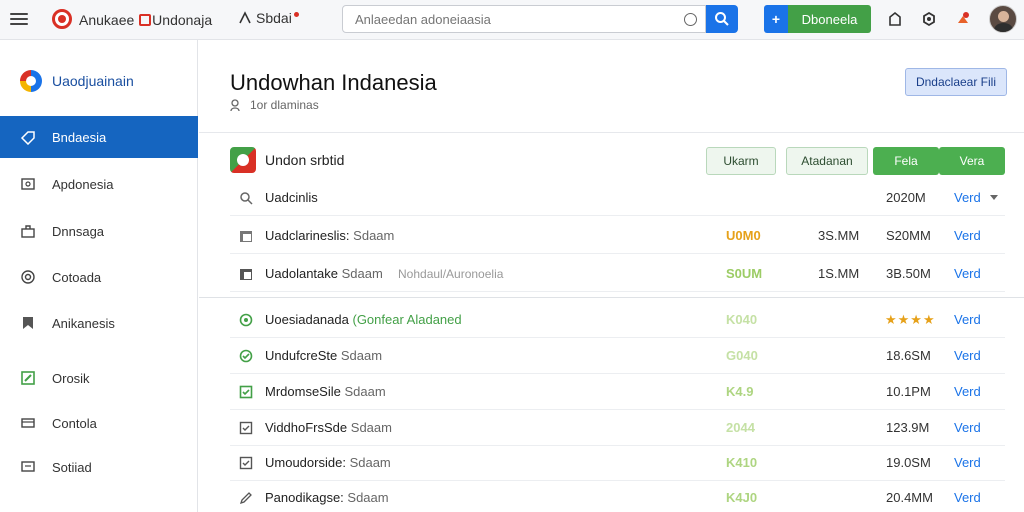 This screenshot has height=512, width=1024. What do you see at coordinates (83, 184) in the screenshot?
I see `sidebar-item-label: Apdonesia` at bounding box center [83, 184].